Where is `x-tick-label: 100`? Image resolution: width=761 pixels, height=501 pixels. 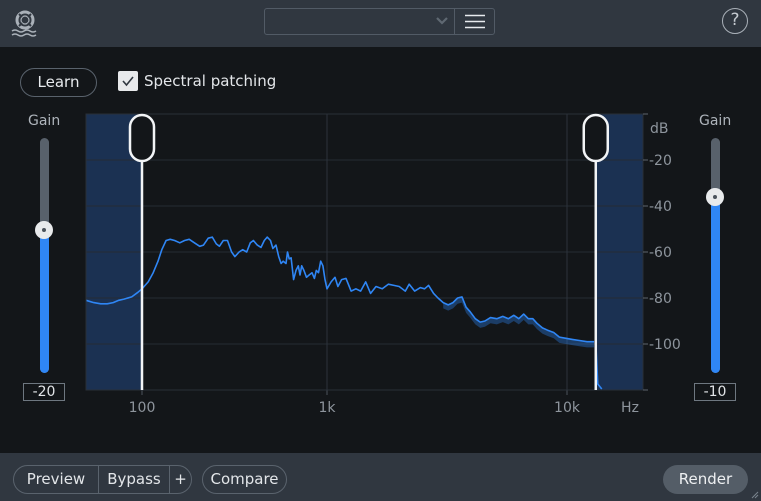
x-tick-label: 100 is located at coordinates (142, 408).